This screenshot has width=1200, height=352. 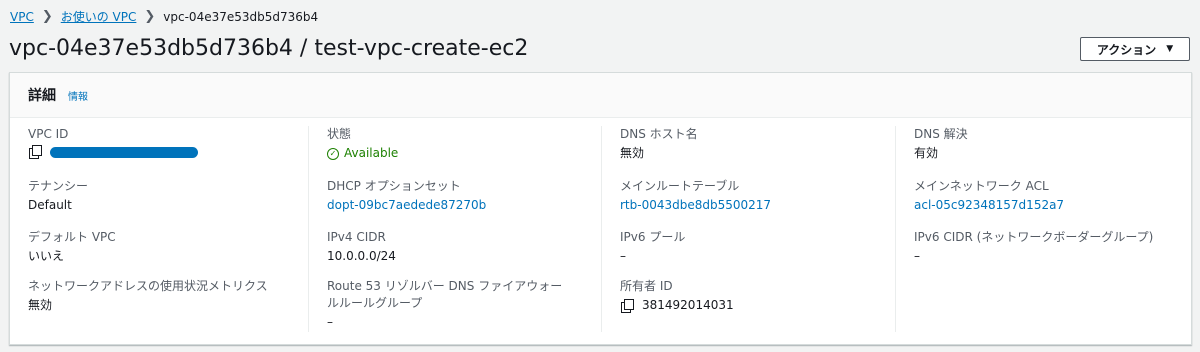 What do you see at coordinates (164, 247) in the screenshot?
I see `field-default-vpc: デフォルト VPC いいえ` at bounding box center [164, 247].